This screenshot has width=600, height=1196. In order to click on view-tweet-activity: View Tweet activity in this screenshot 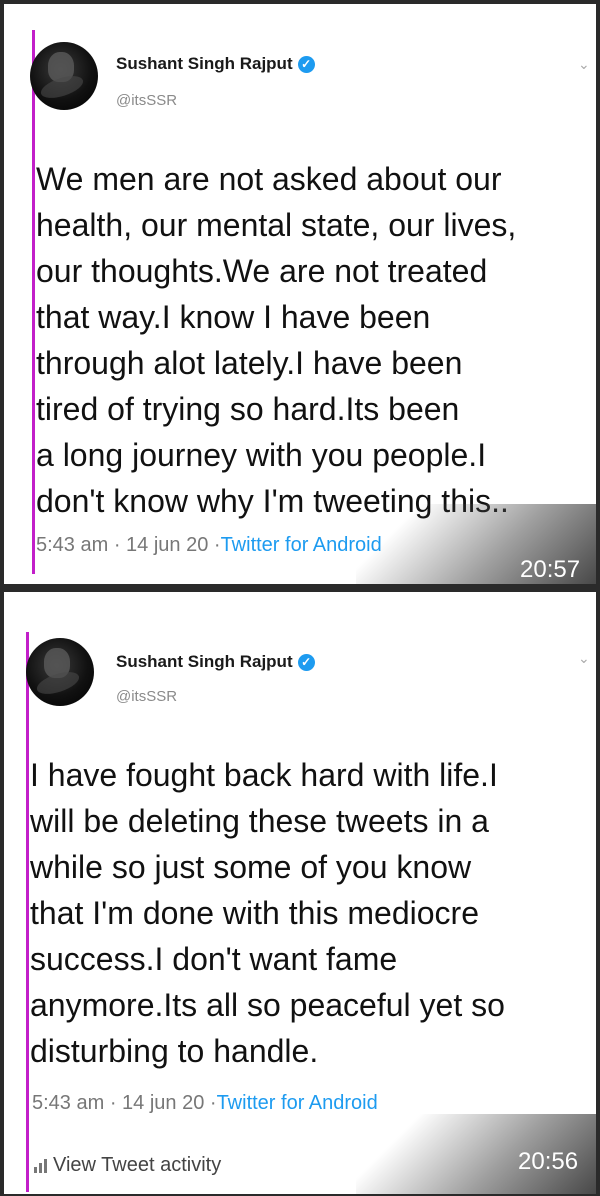, I will do `click(127, 1165)`.